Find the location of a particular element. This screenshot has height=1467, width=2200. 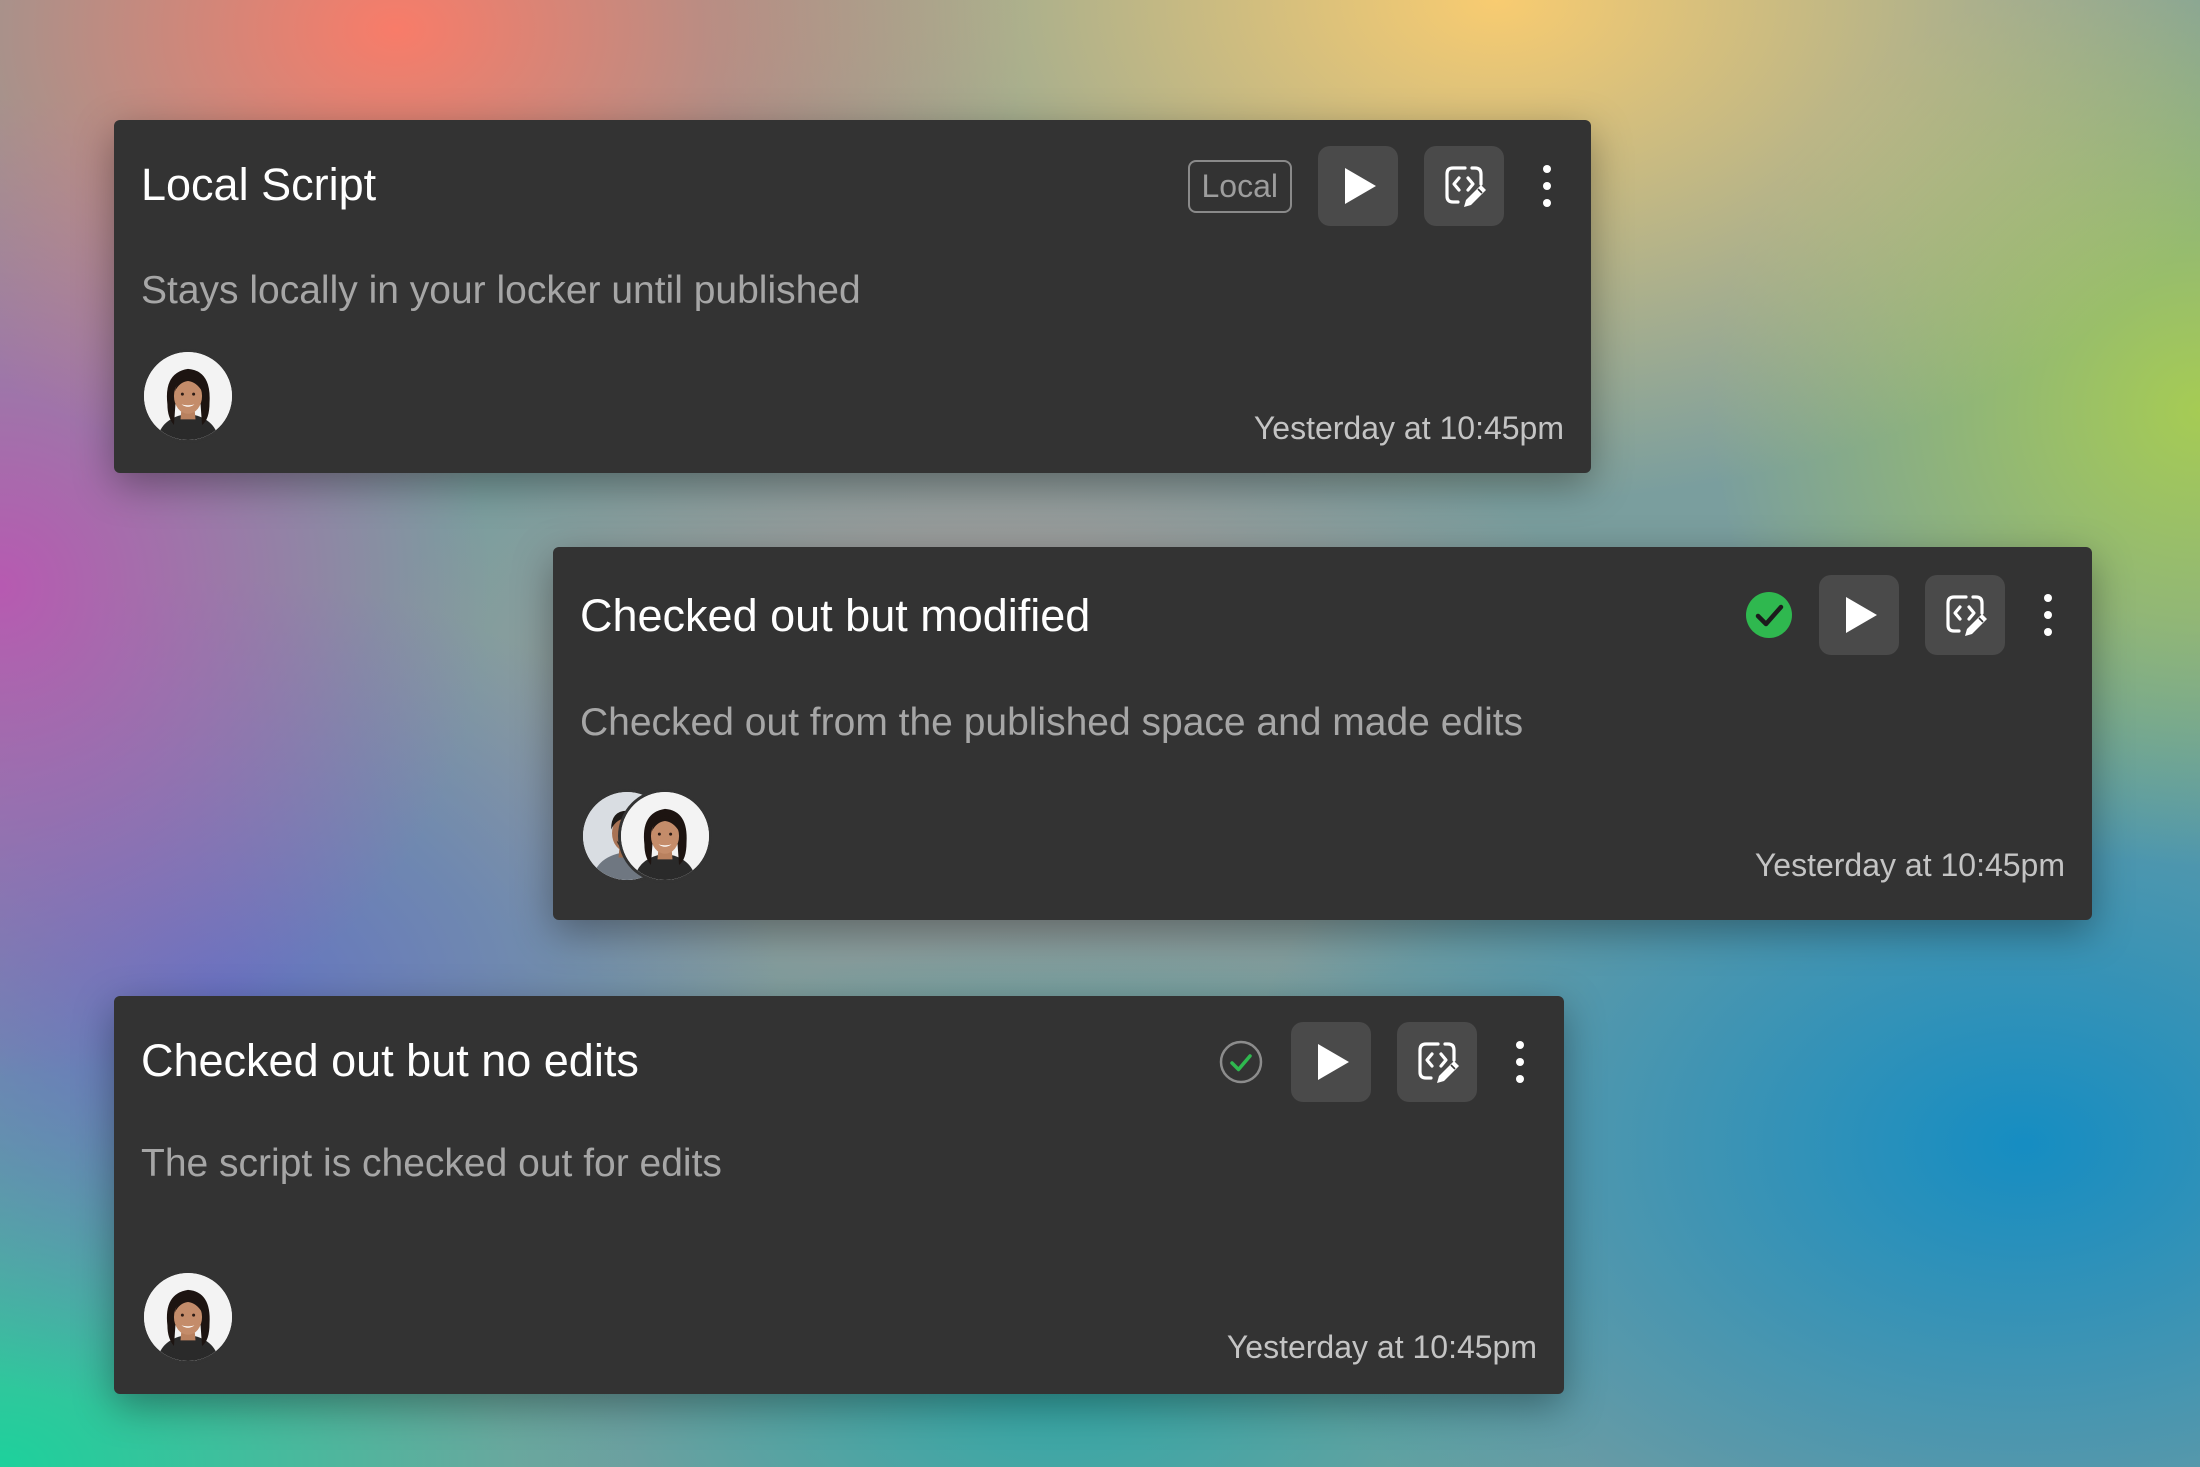

card-title: Checked out but no edits is located at coordinates (390, 1060).